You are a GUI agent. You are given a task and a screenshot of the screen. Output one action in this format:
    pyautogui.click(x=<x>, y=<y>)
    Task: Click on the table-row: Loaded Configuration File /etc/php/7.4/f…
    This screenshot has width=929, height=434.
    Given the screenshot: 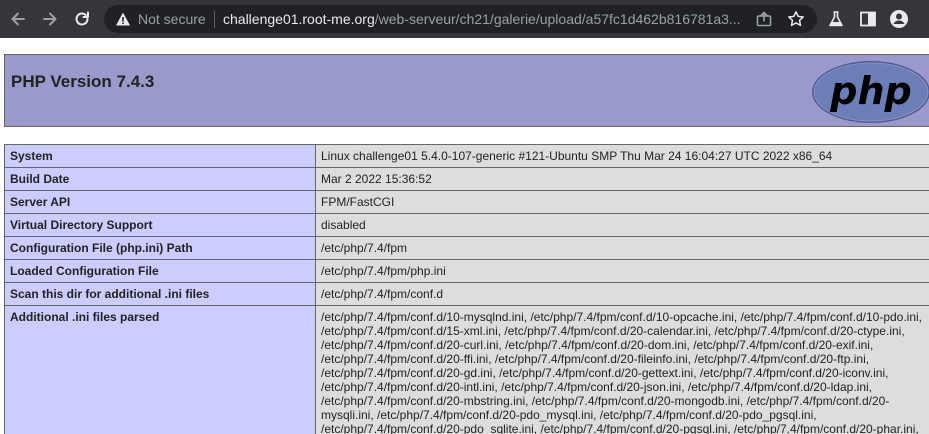 What is the action you would take?
    pyautogui.click(x=466, y=271)
    